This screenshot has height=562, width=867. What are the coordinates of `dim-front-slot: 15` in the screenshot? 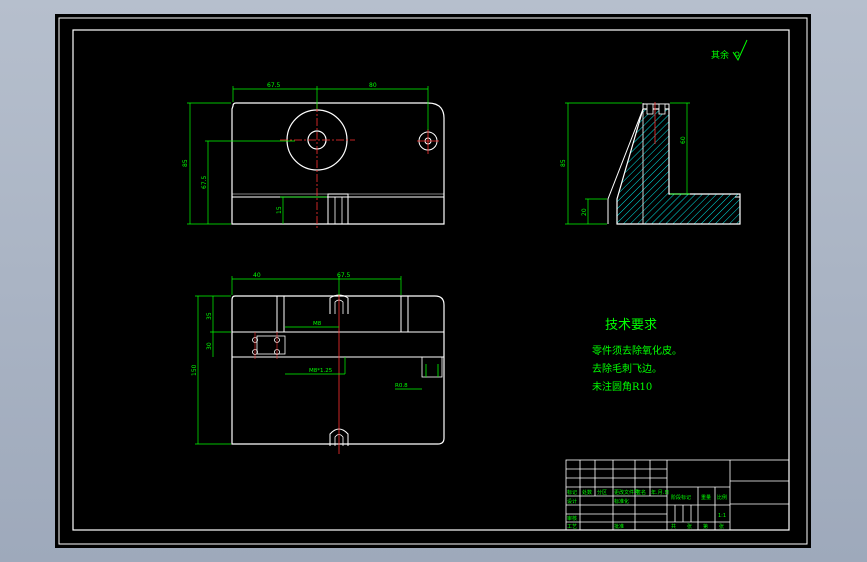 It's located at (279, 210).